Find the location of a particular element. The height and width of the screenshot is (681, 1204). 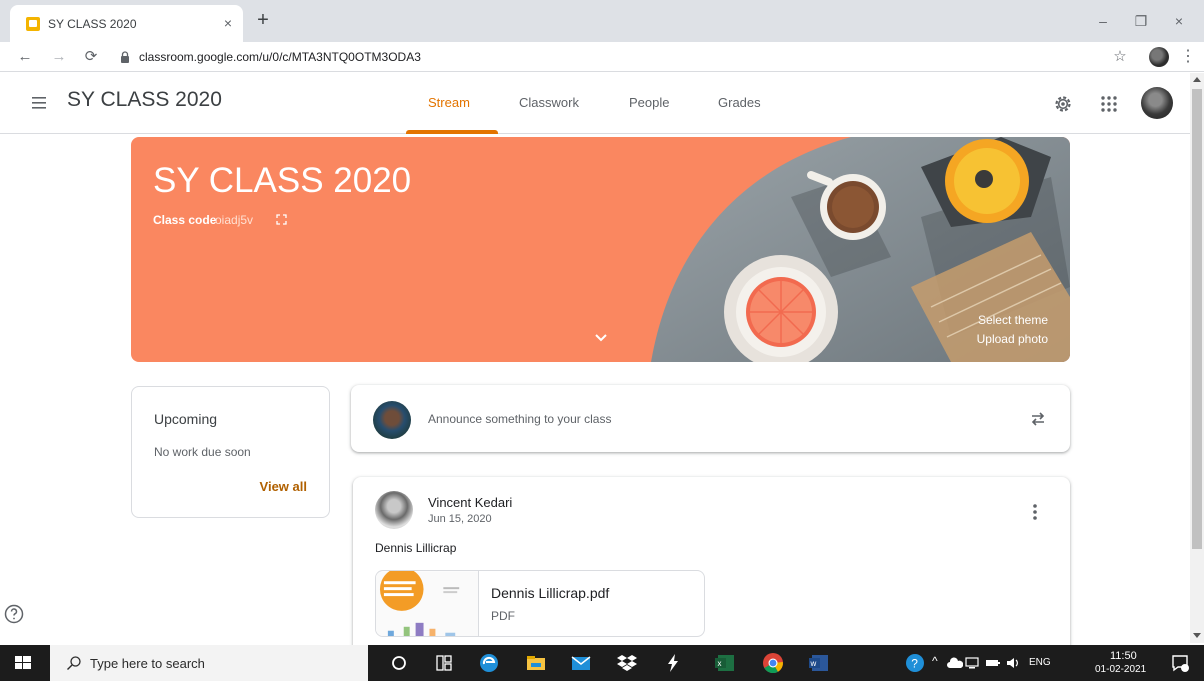

page-scrollbar is located at coordinates (1197, 358).